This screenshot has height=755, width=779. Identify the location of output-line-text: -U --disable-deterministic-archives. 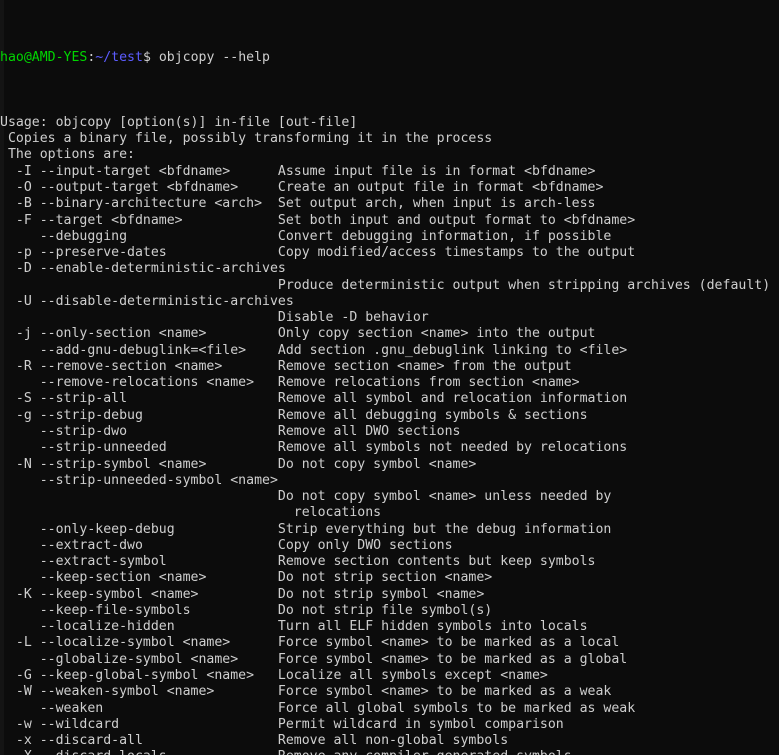
(147, 301).